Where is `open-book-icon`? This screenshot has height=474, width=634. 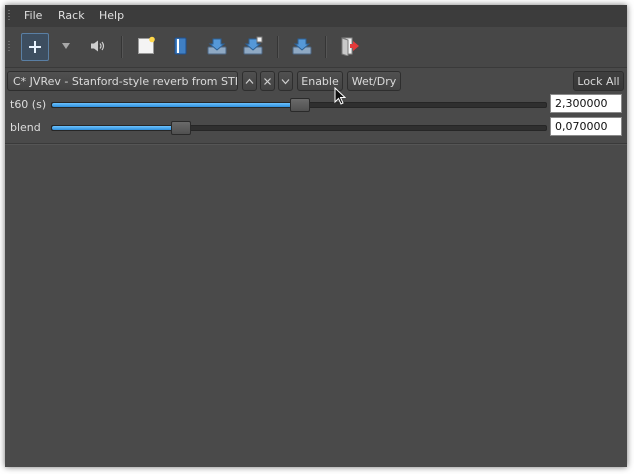 open-book-icon is located at coordinates (180, 46).